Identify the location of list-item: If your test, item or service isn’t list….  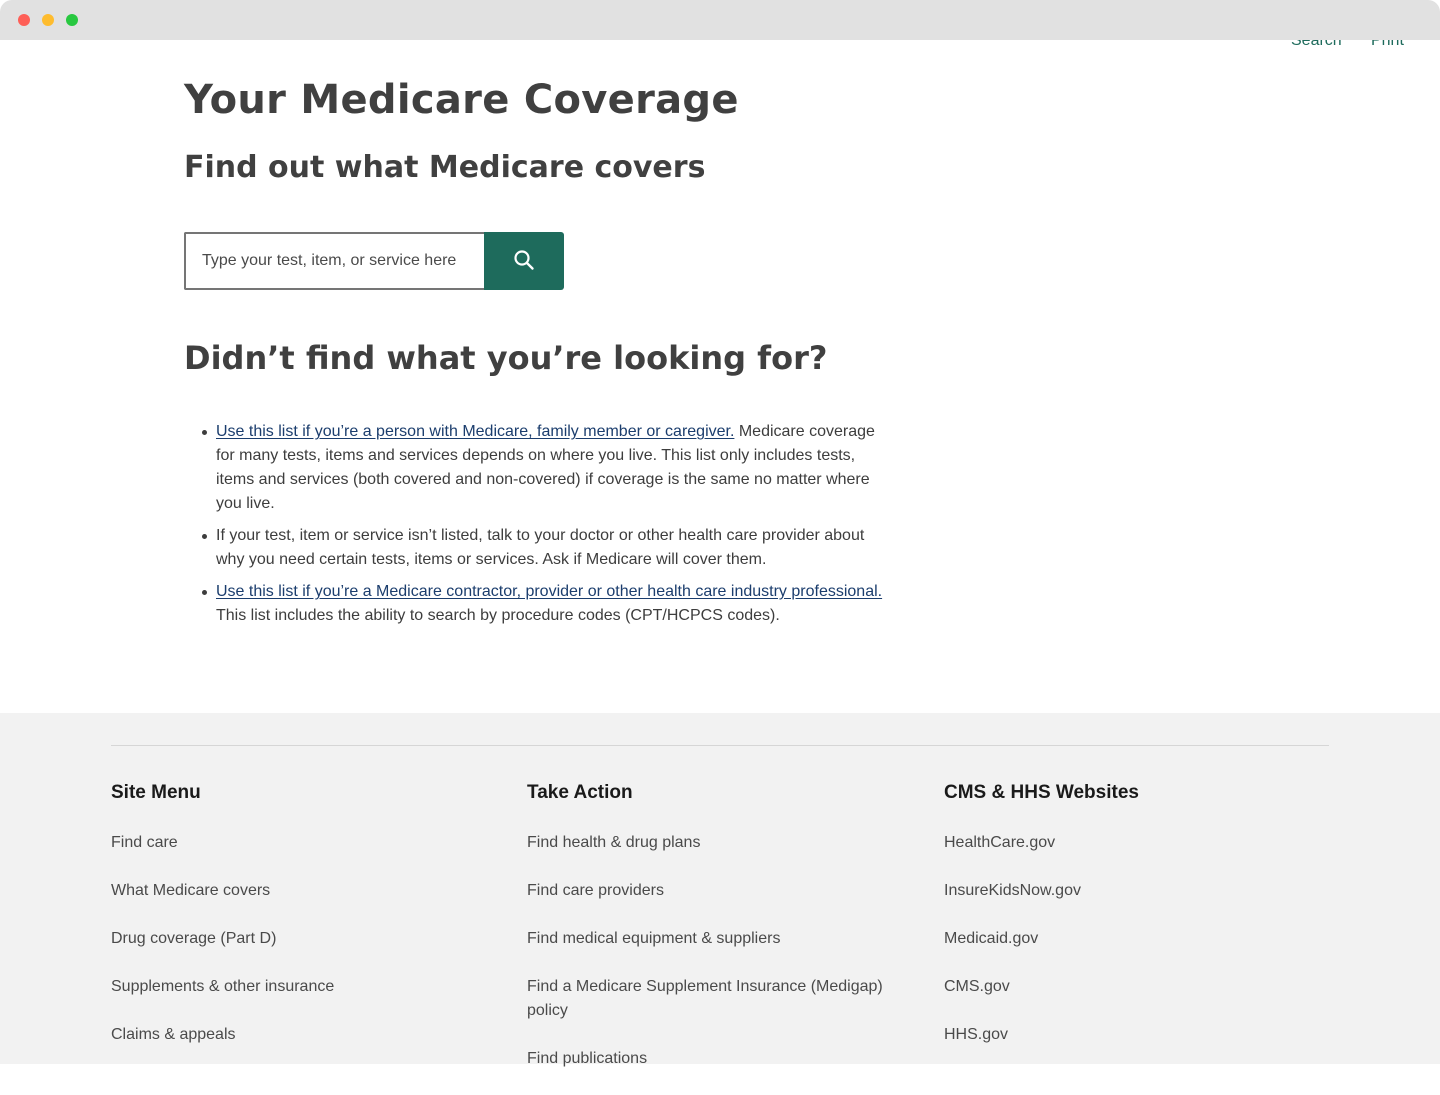
(545, 548).